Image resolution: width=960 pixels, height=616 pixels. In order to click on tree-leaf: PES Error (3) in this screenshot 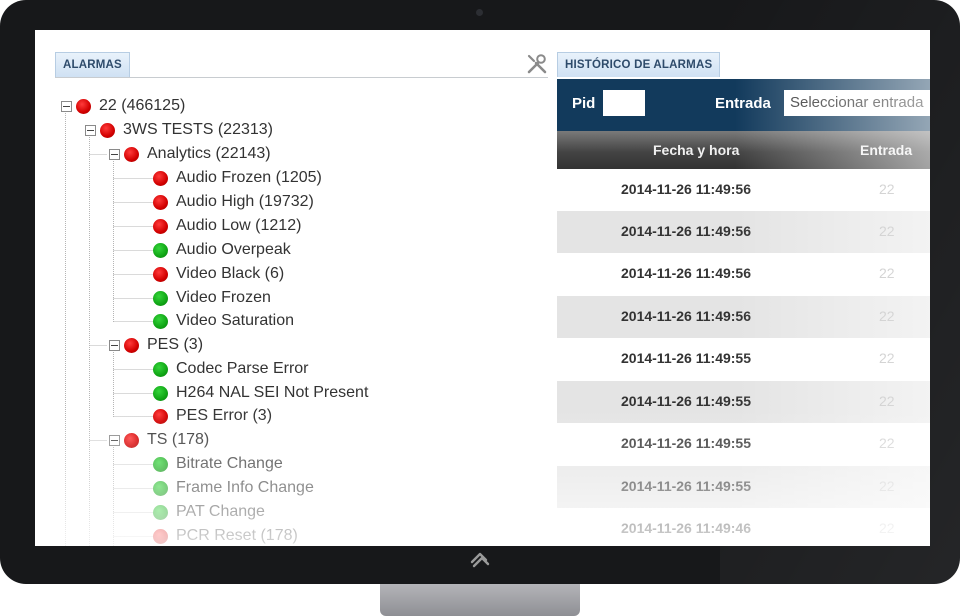, I will do `click(212, 416)`.